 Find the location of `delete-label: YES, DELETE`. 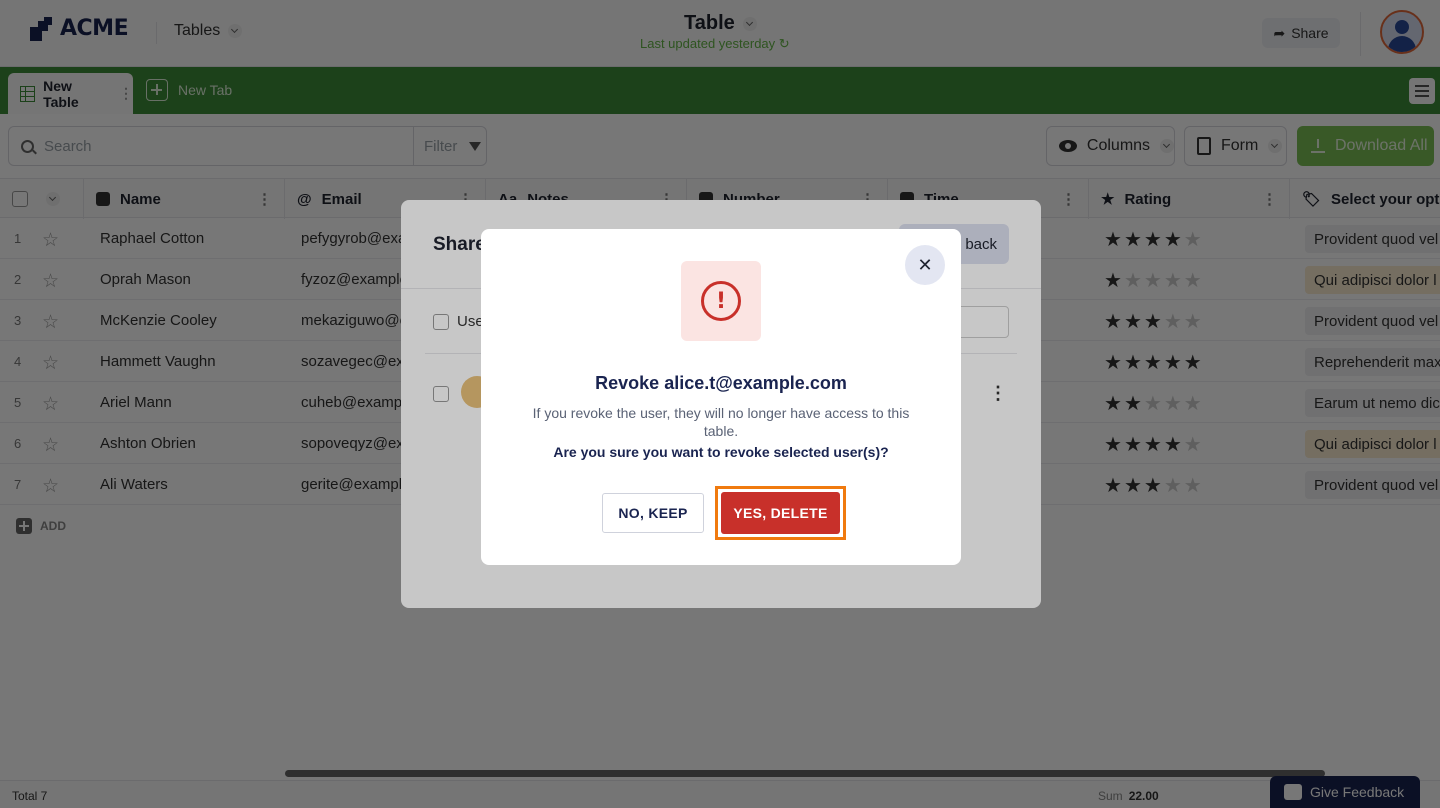

delete-label: YES, DELETE is located at coordinates (780, 513).